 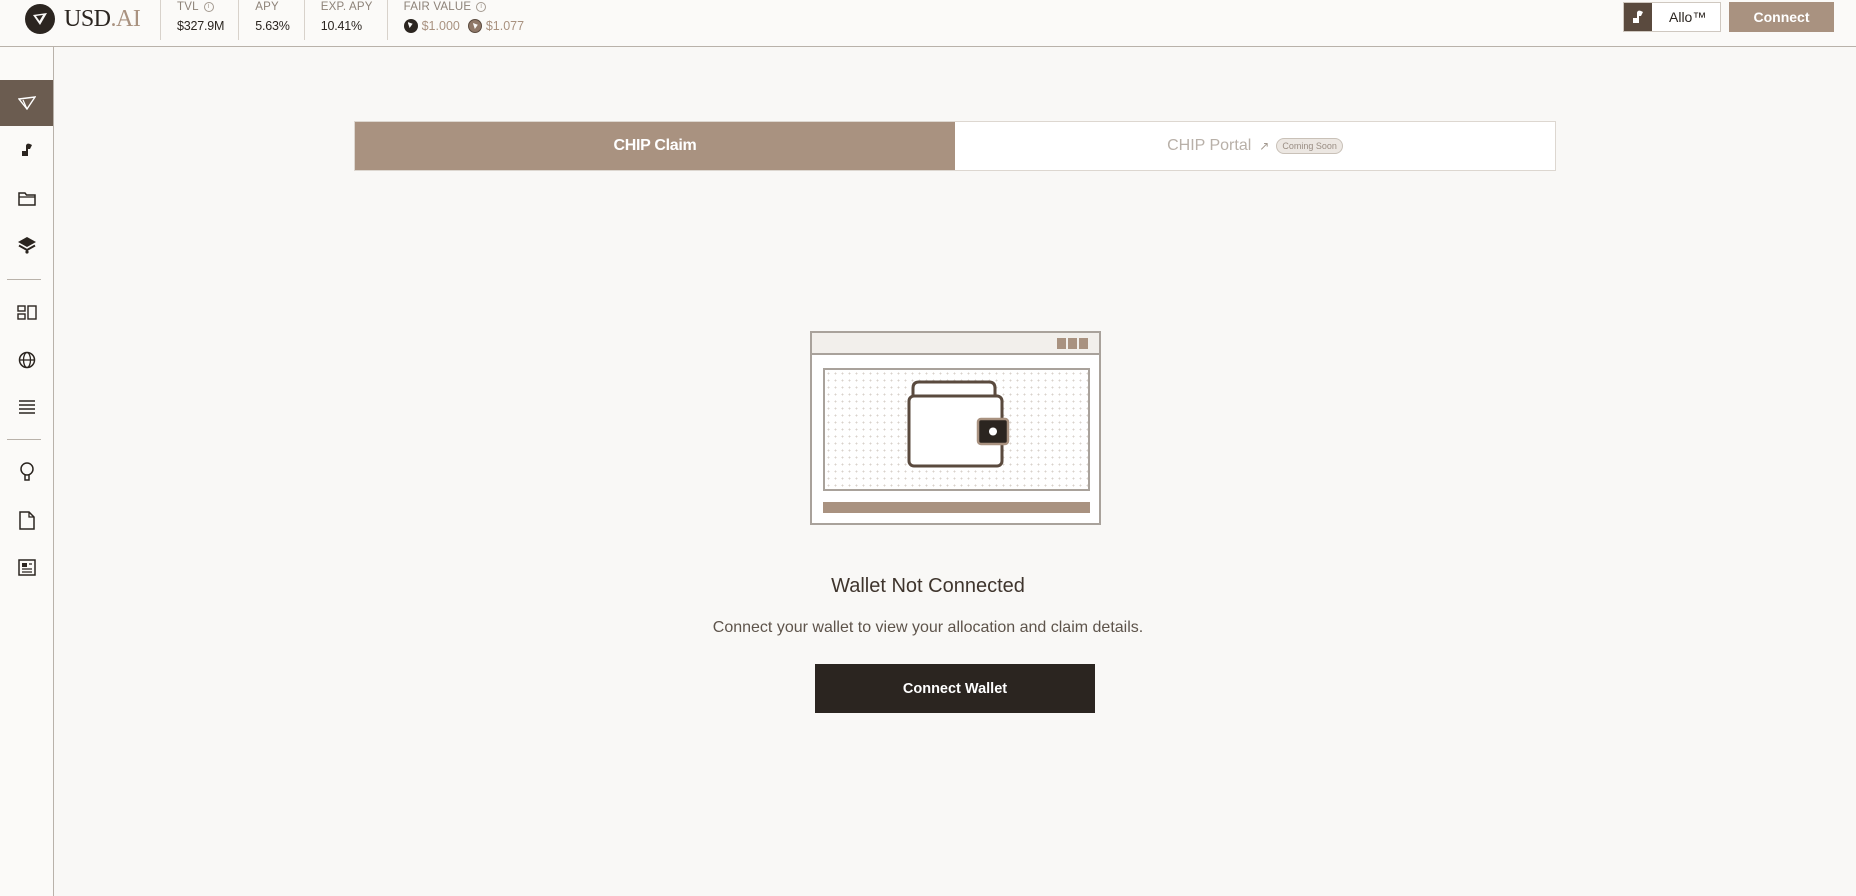 What do you see at coordinates (956, 507) in the screenshot?
I see `illustration-progress-bar` at bounding box center [956, 507].